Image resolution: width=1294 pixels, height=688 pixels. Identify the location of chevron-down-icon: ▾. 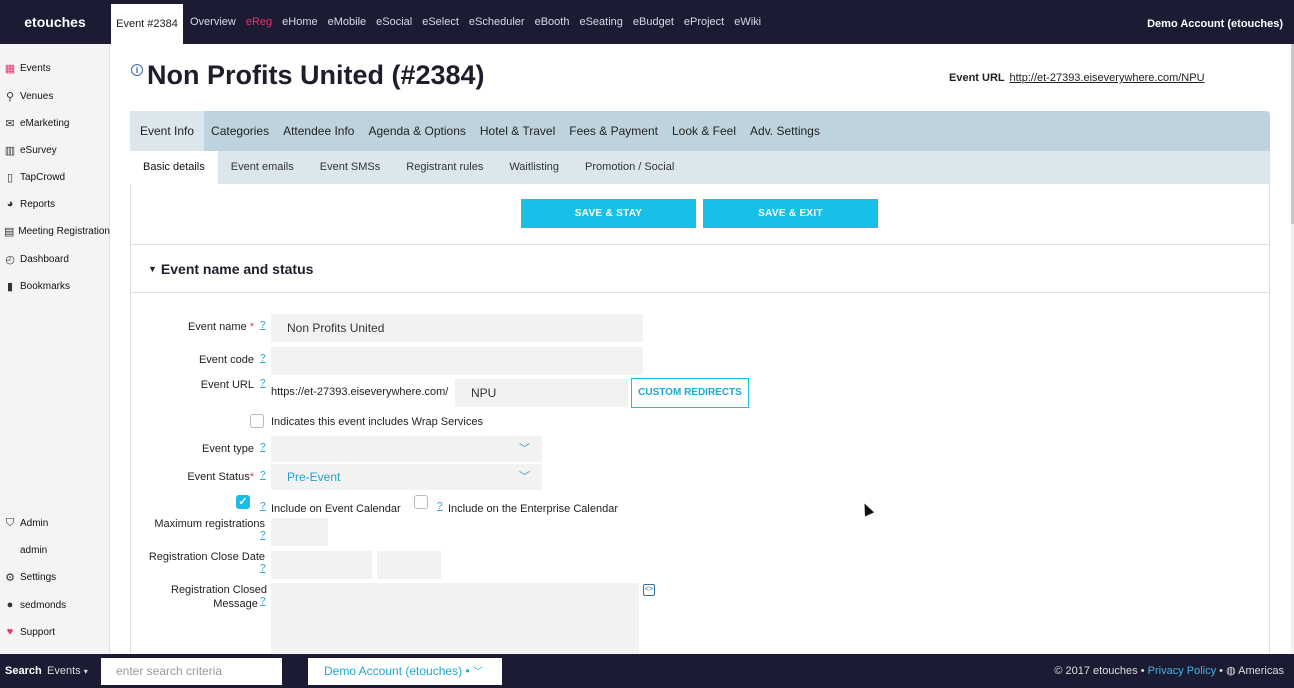
(85, 671).